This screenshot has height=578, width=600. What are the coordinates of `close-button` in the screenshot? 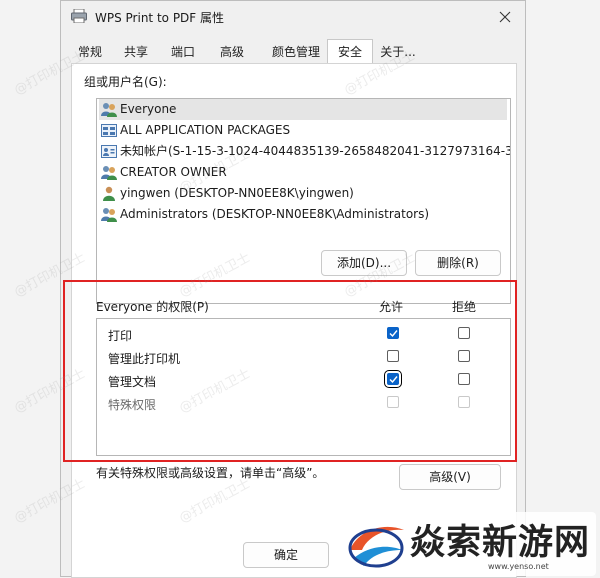 It's located at (505, 17).